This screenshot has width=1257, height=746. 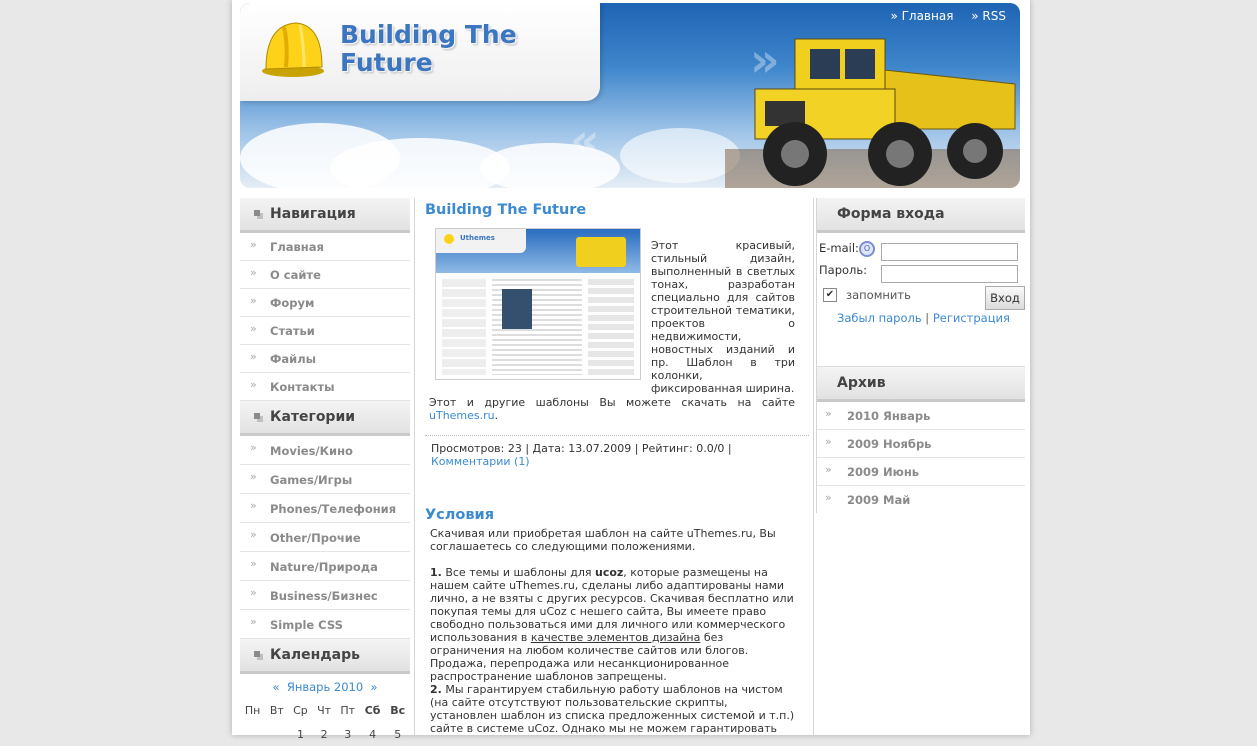 I want to click on template-preview-image: Uthemes, so click(x=538, y=304).